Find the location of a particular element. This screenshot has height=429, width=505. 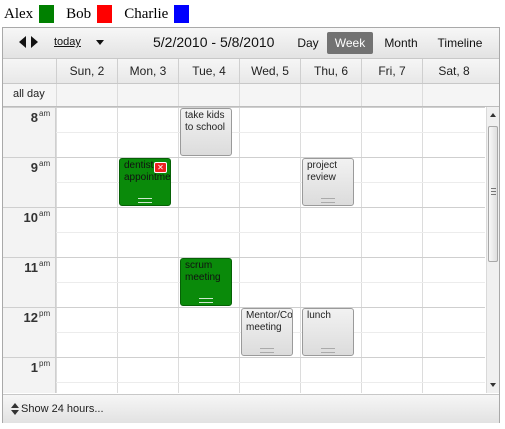

scrollbar-thumb is located at coordinates (493, 194).